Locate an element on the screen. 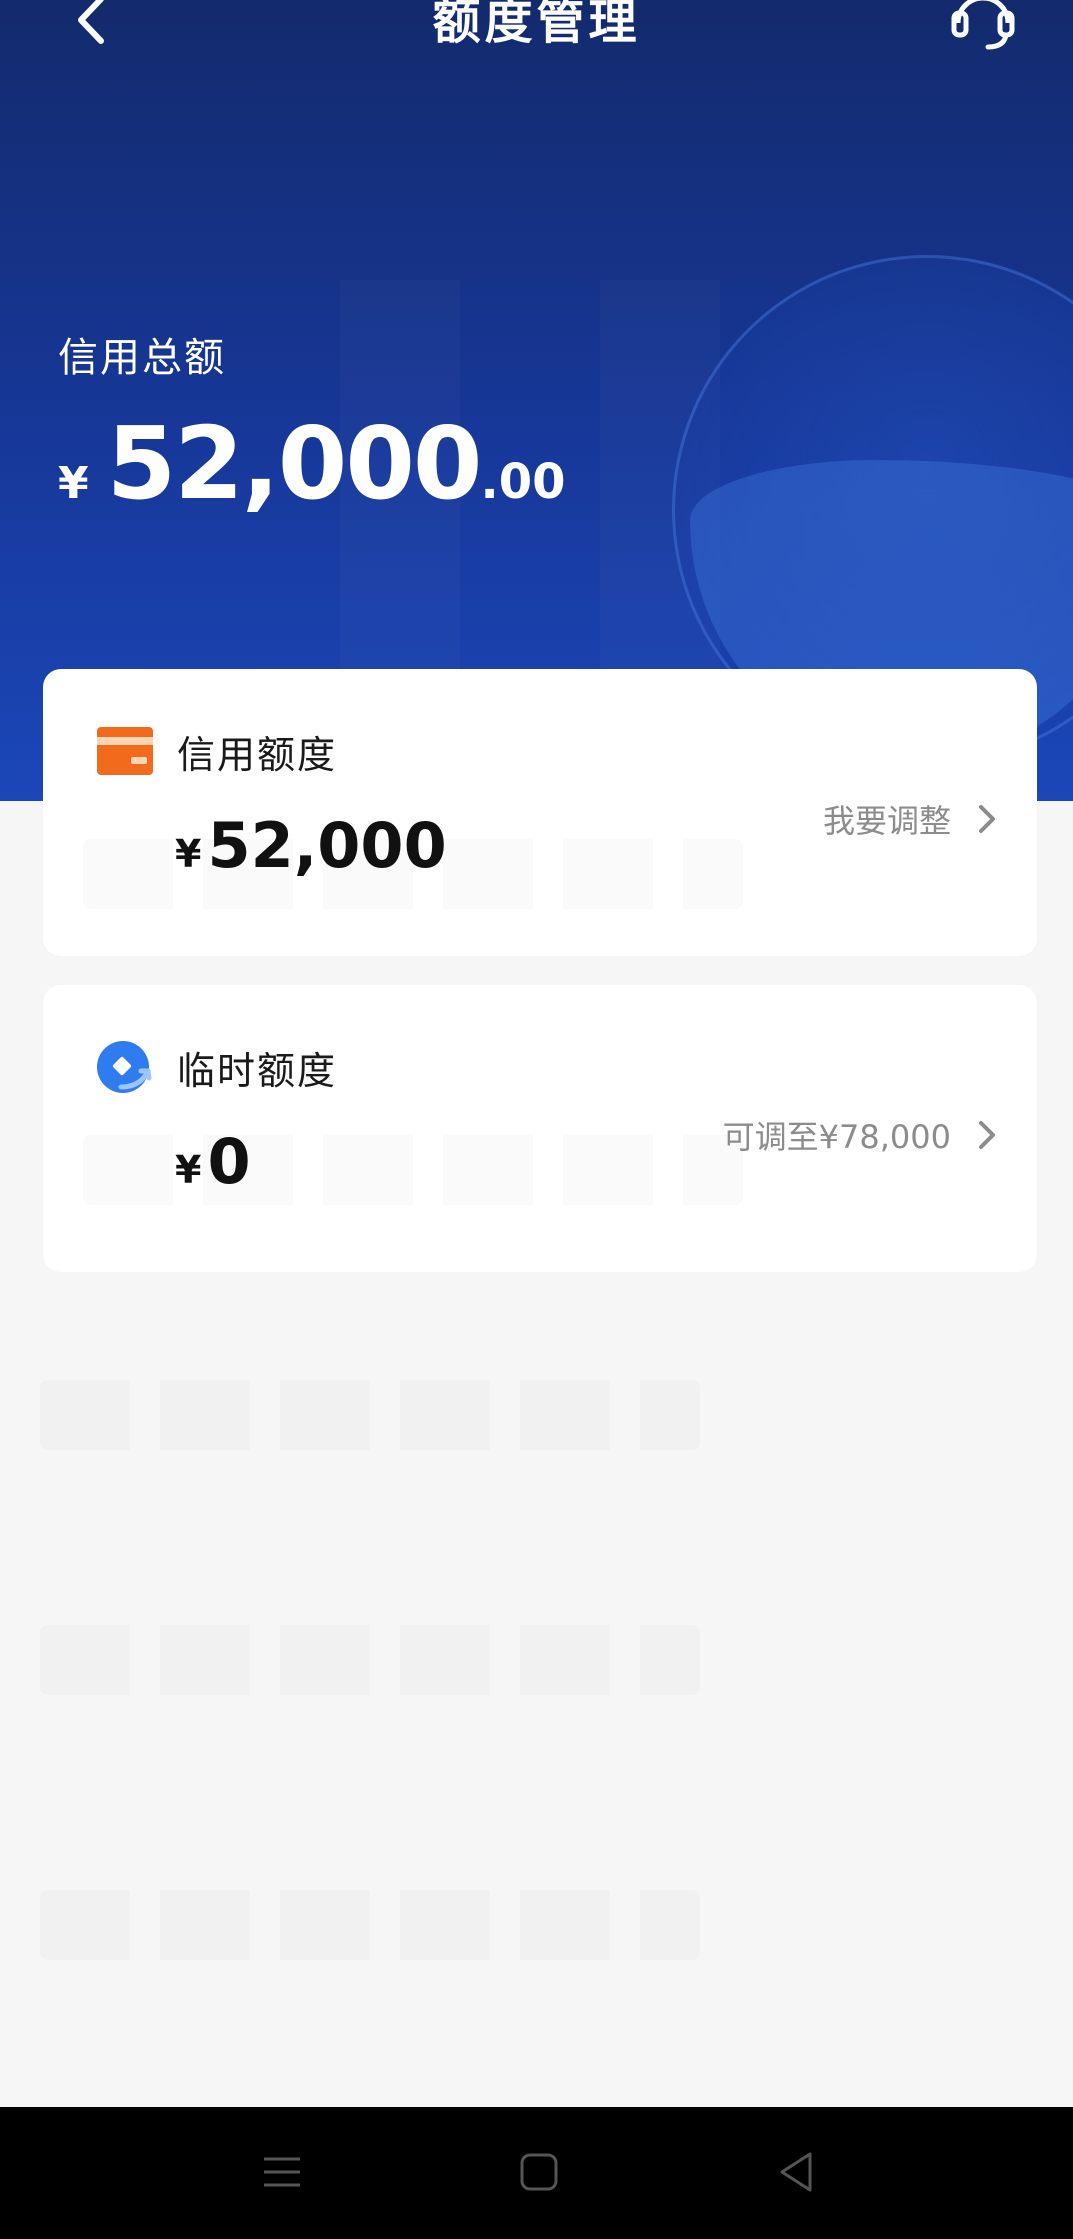 This screenshot has width=1073, height=2239. home-button is located at coordinates (539, 2172).